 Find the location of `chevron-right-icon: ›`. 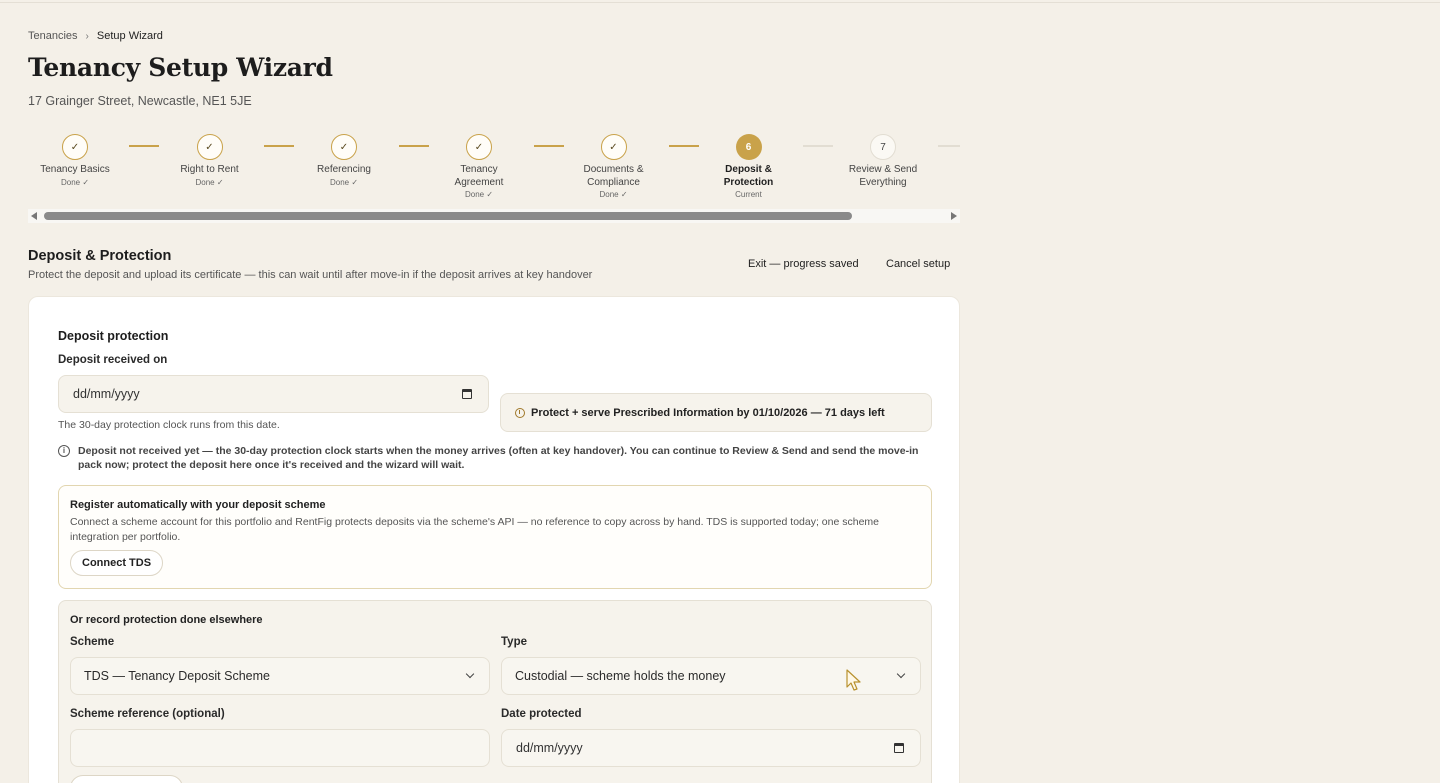

chevron-right-icon: › is located at coordinates (87, 36).